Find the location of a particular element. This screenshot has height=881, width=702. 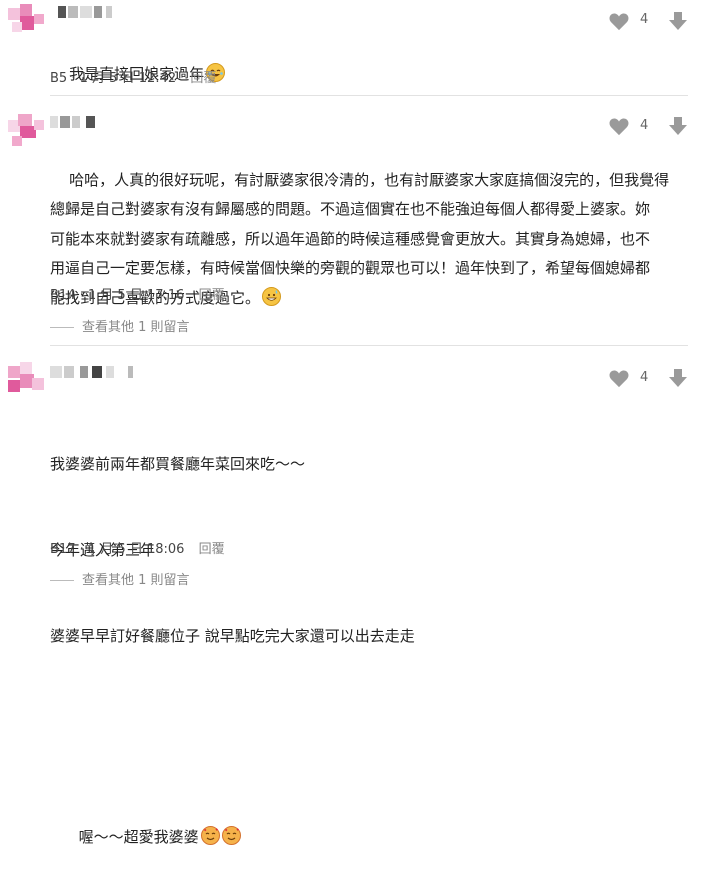

comment-date: 1 月 5 日 17:16 is located at coordinates (136, 295).